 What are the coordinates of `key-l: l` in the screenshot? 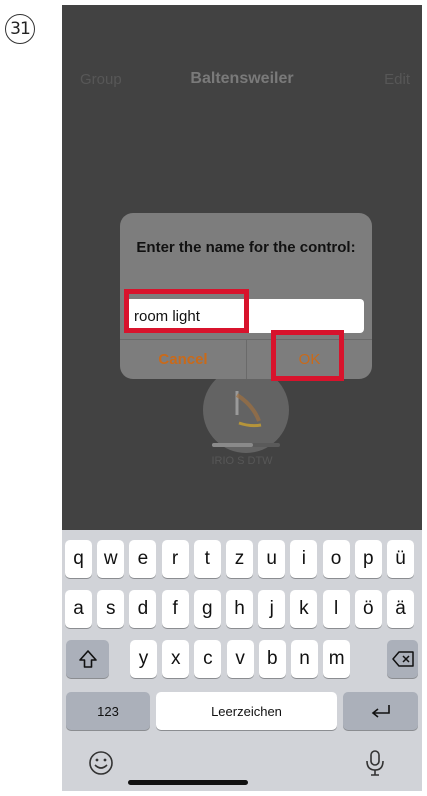 It's located at (336, 609).